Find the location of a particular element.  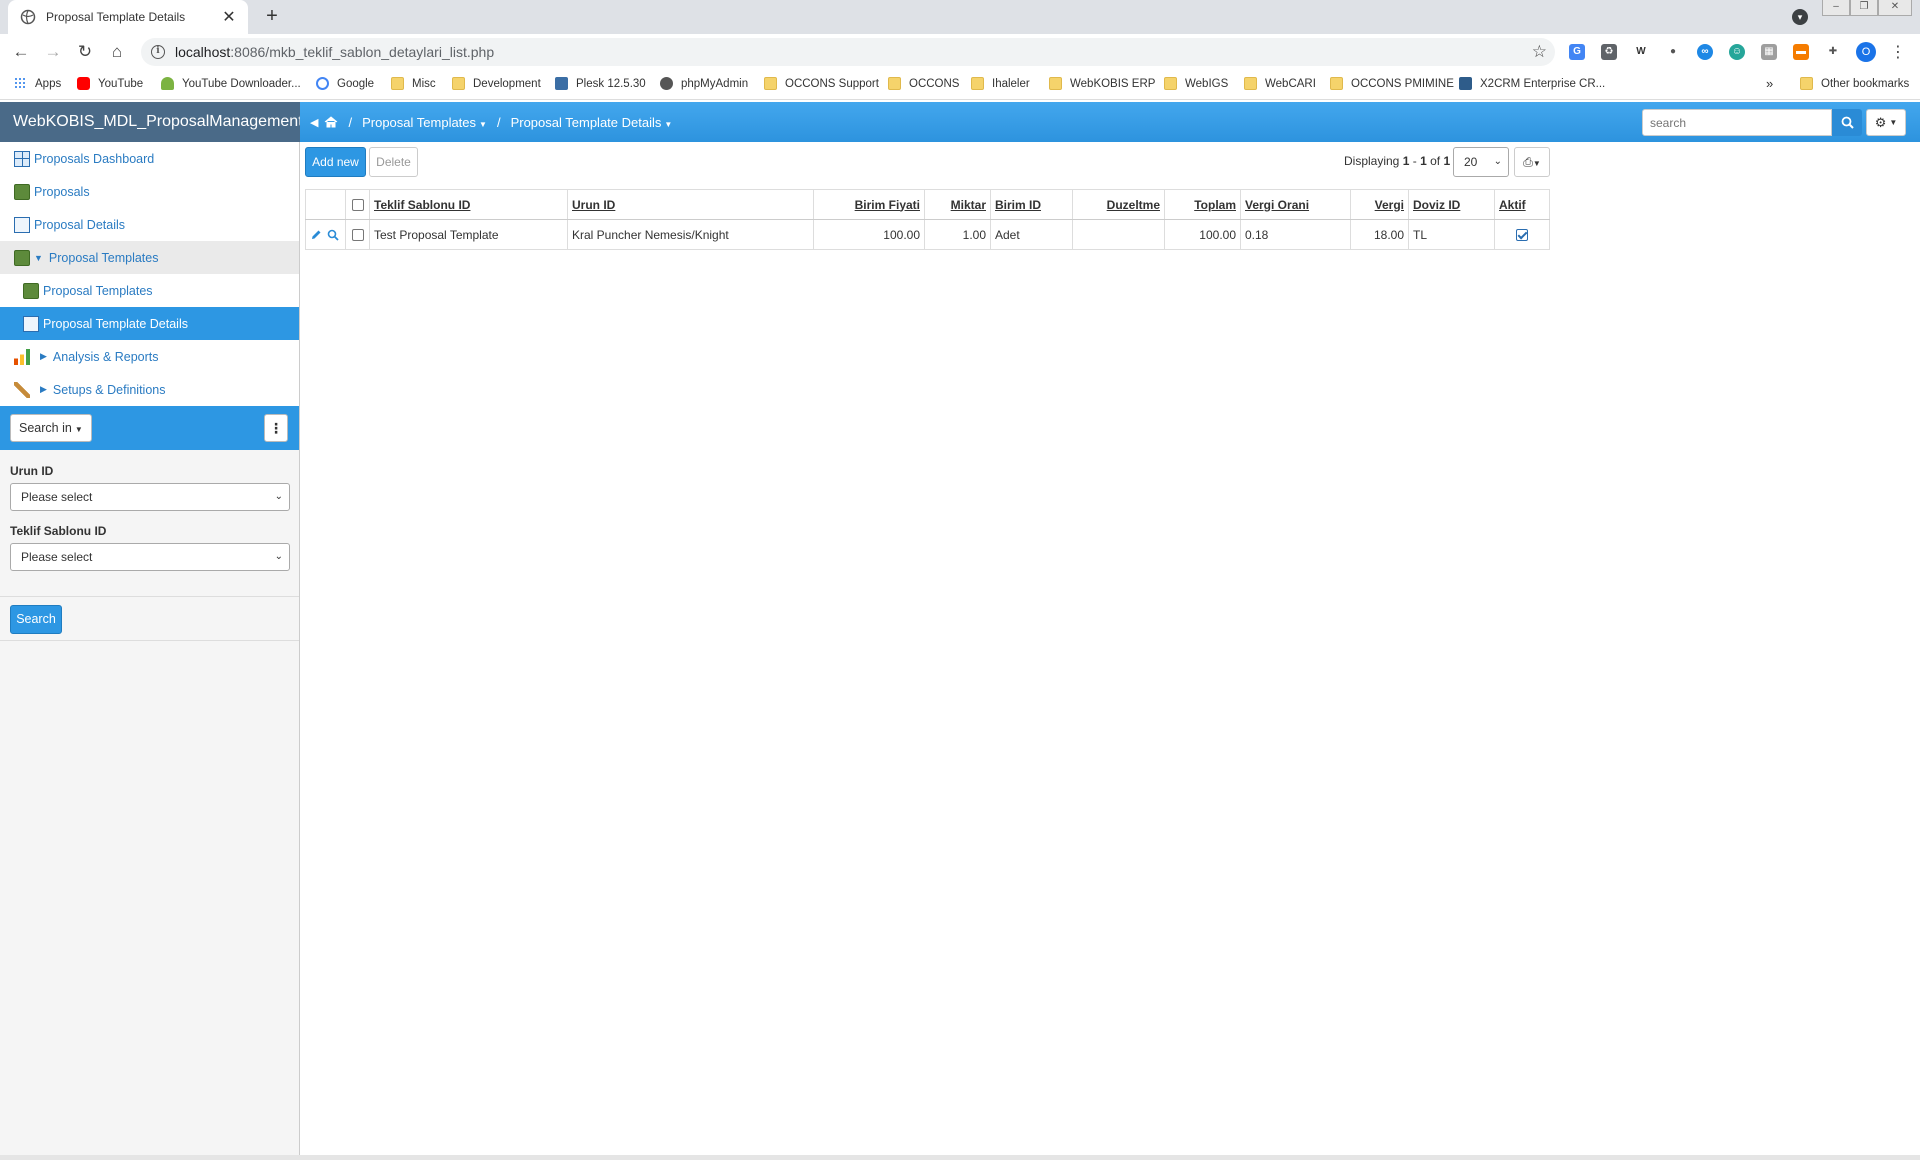

caret-down-icon: ▼ is located at coordinates (483, 124).